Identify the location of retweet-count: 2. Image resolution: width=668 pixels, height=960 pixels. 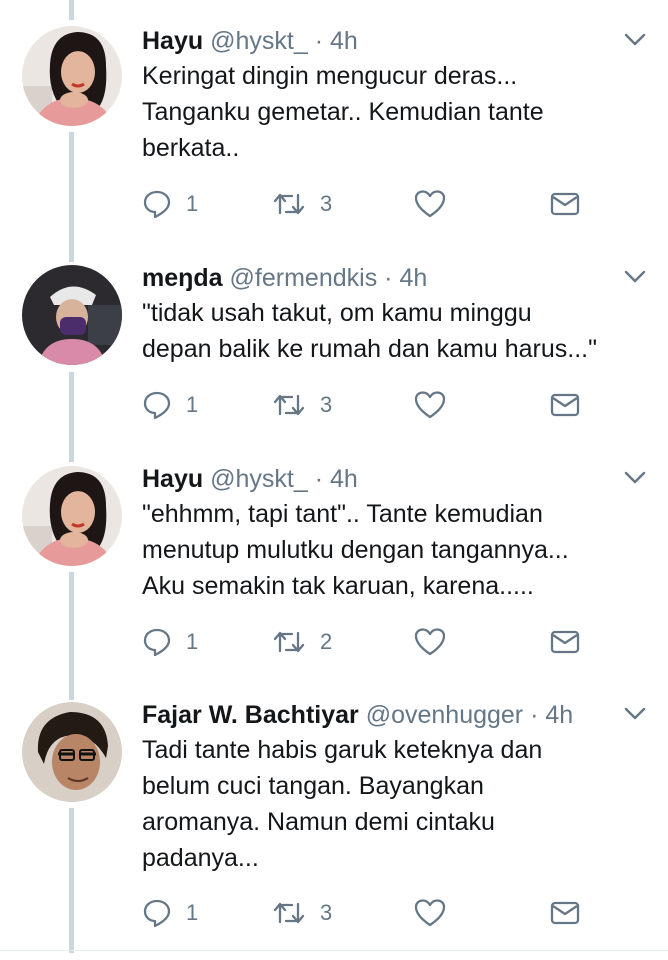
(326, 641).